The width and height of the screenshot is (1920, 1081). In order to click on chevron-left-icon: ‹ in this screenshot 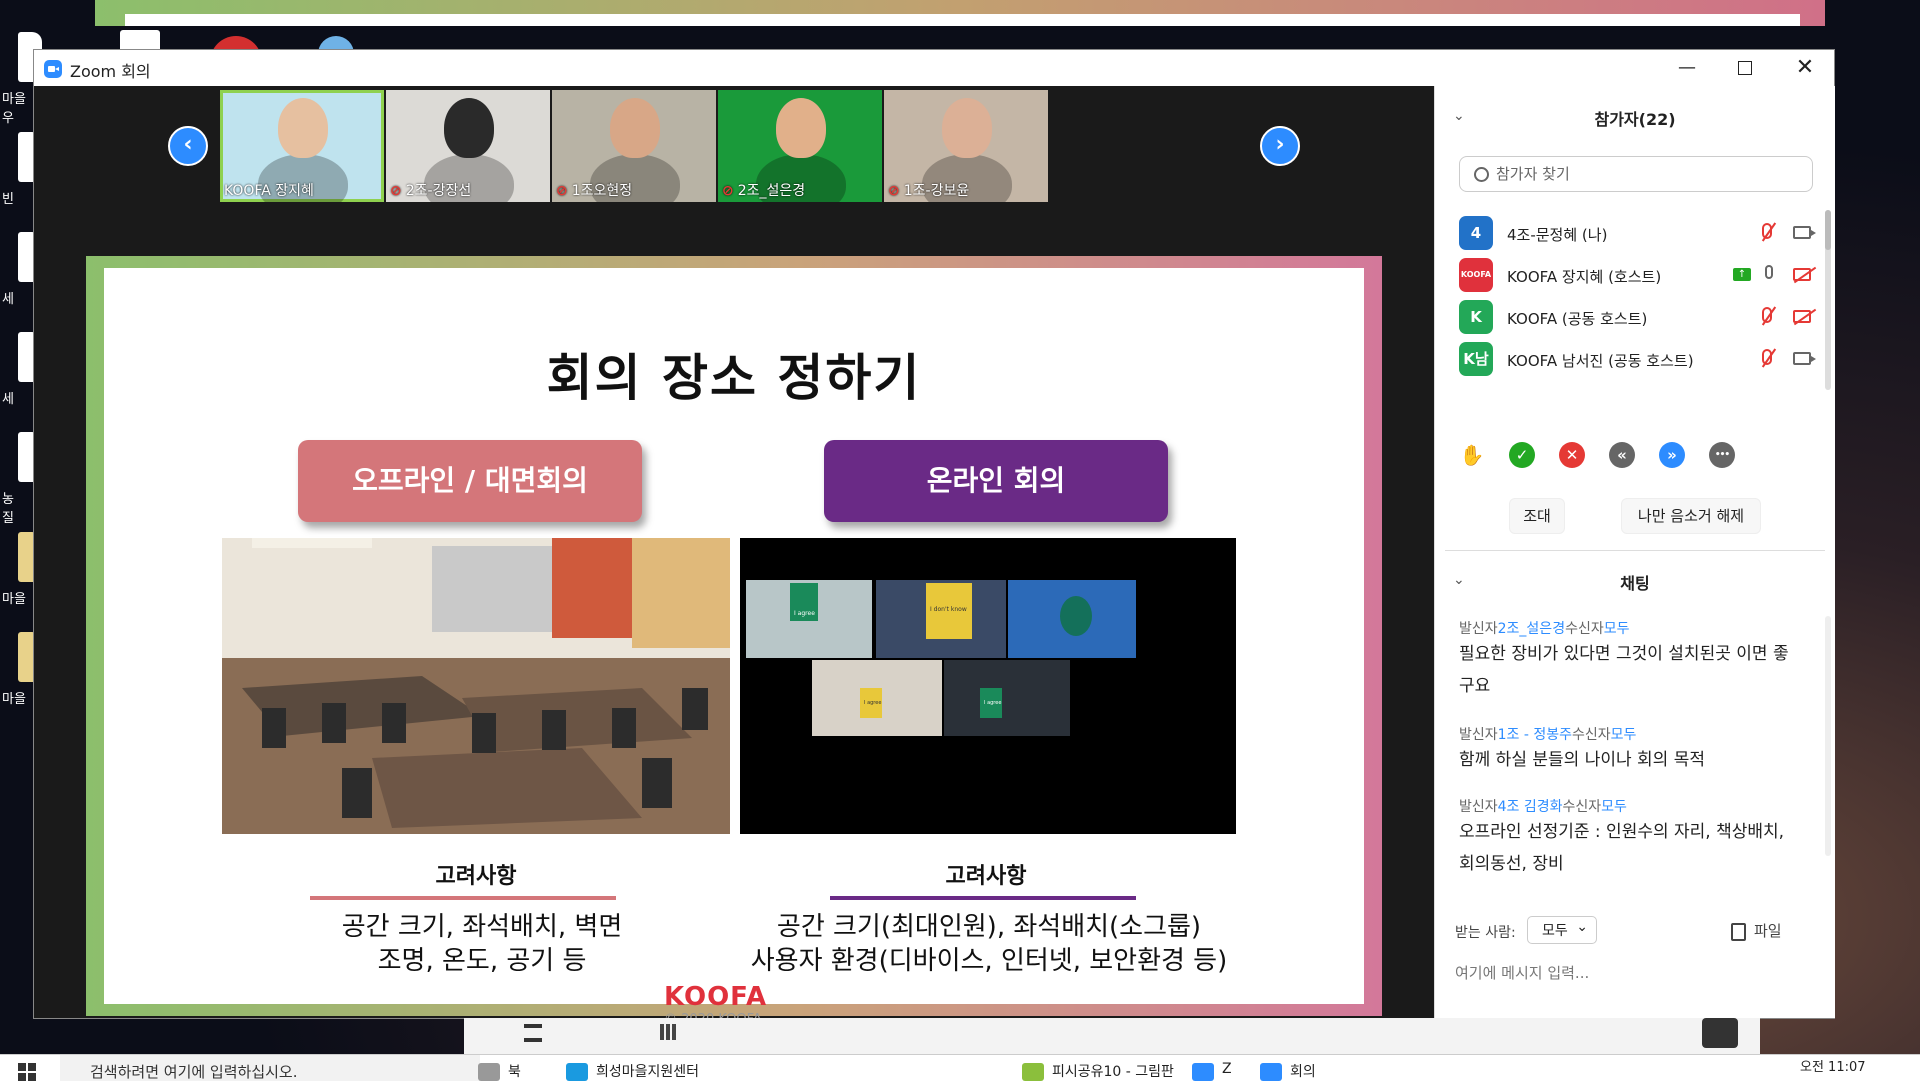, I will do `click(188, 144)`.